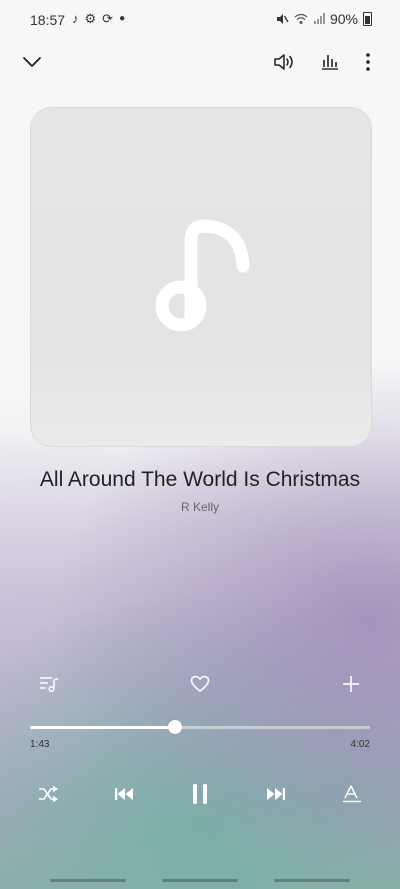 The image size is (400, 889). I want to click on wifi-icon, so click(301, 18).